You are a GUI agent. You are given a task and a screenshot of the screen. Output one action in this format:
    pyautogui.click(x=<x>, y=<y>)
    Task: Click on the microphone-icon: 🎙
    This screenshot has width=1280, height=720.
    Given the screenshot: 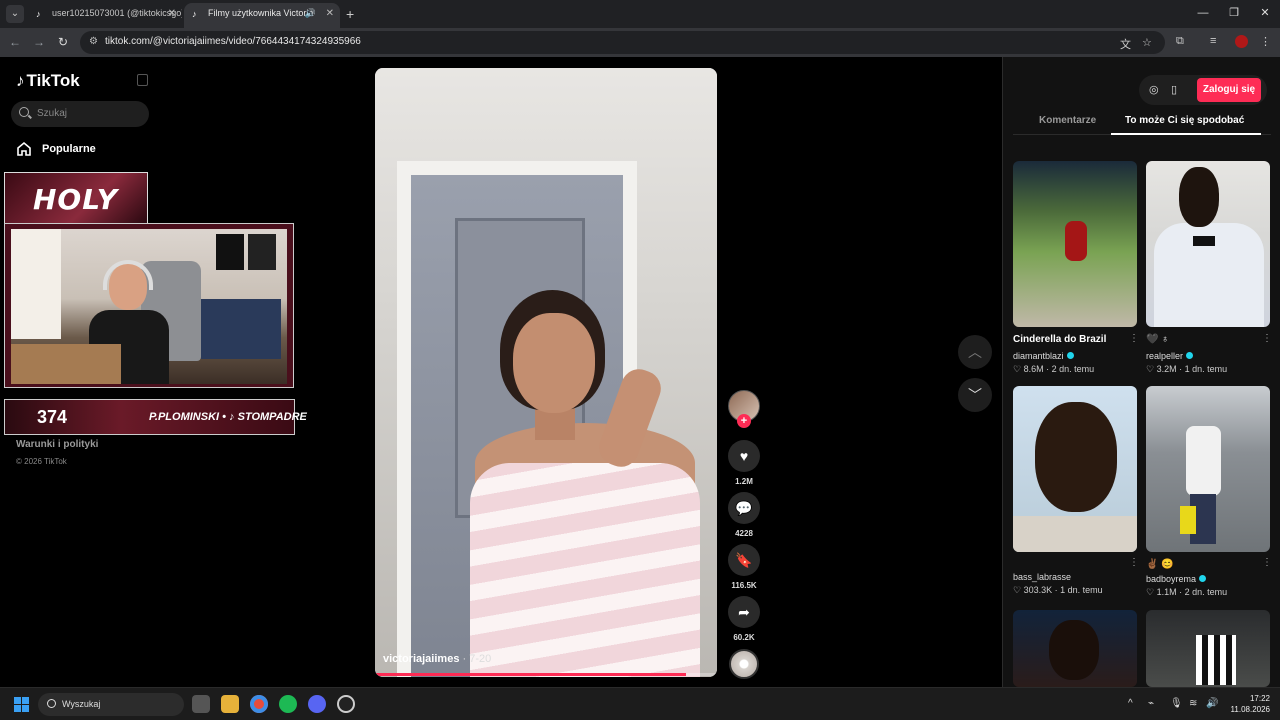 What is the action you would take?
    pyautogui.click(x=1176, y=703)
    